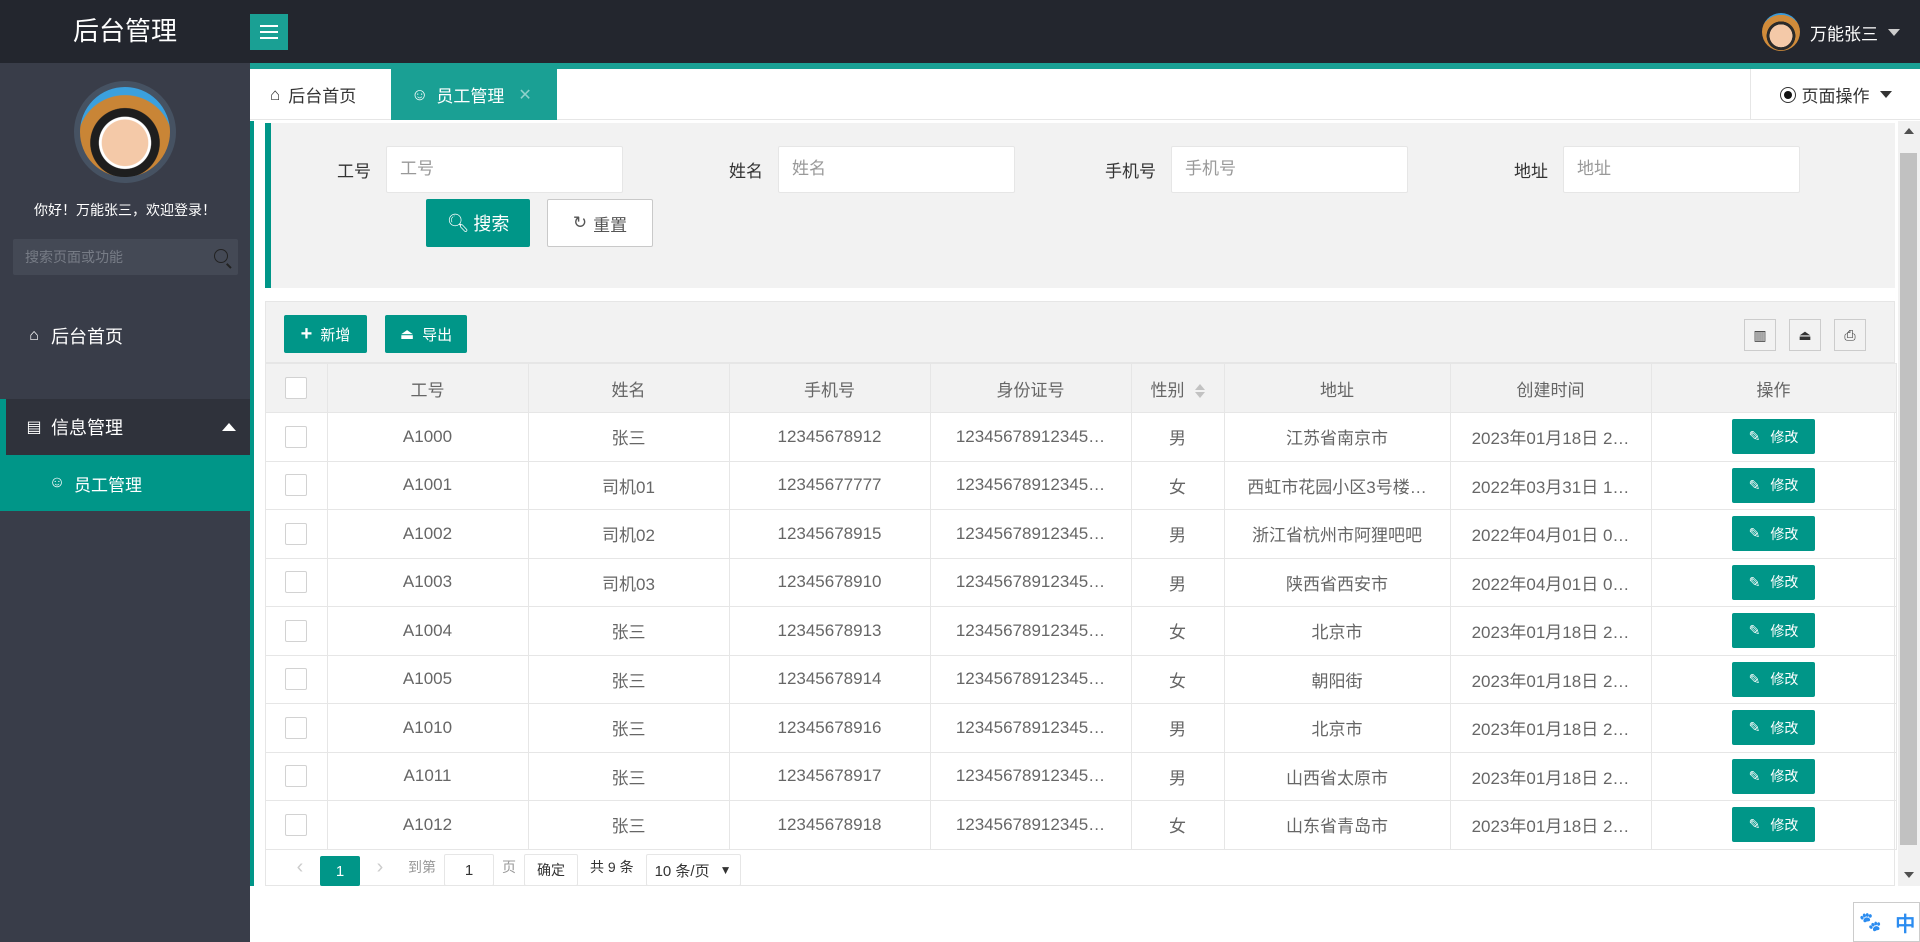 Image resolution: width=1920 pixels, height=942 pixels. Describe the element at coordinates (300, 867) in the screenshot. I see `prev-page-icon: ‹` at that location.